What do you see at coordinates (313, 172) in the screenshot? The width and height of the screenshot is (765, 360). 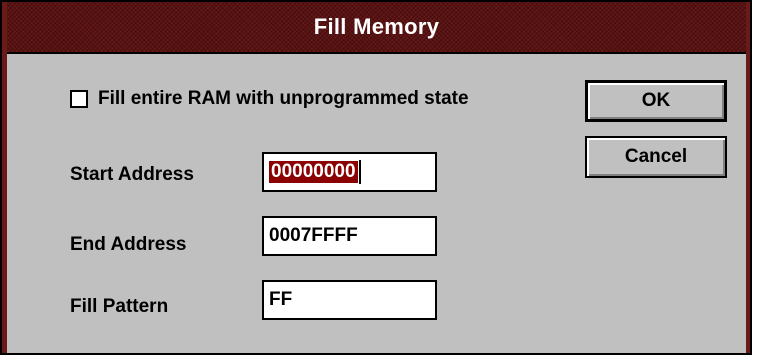 I see `start-address-value: 00000000` at bounding box center [313, 172].